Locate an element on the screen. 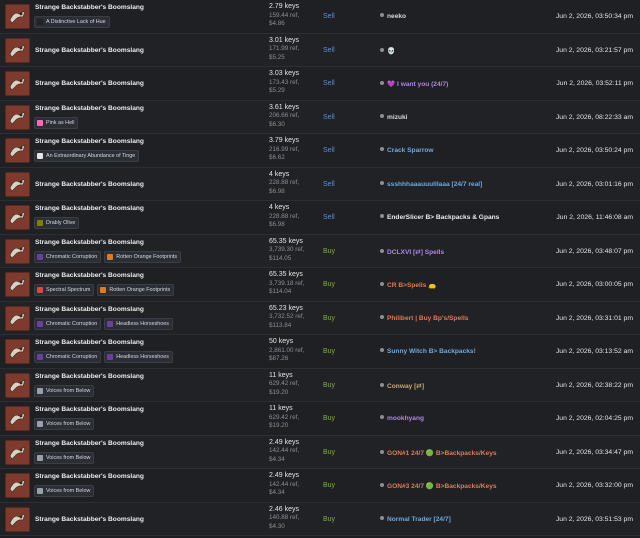 Image resolution: width=640 pixels, height=538 pixels. trader-link: mookhyang is located at coordinates (402, 418).